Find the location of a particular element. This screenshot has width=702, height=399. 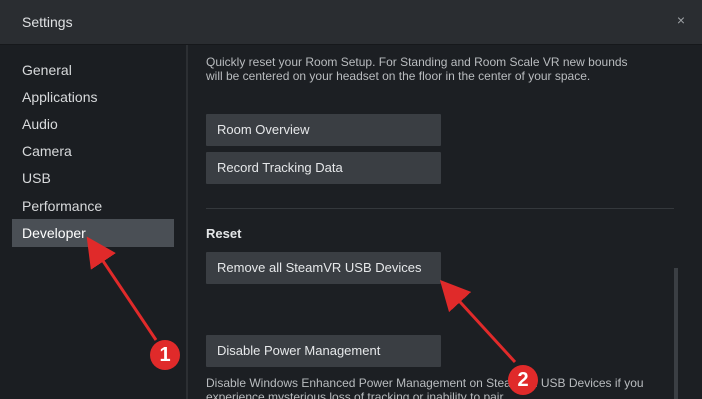

sidebar-item-label: General is located at coordinates (47, 70).